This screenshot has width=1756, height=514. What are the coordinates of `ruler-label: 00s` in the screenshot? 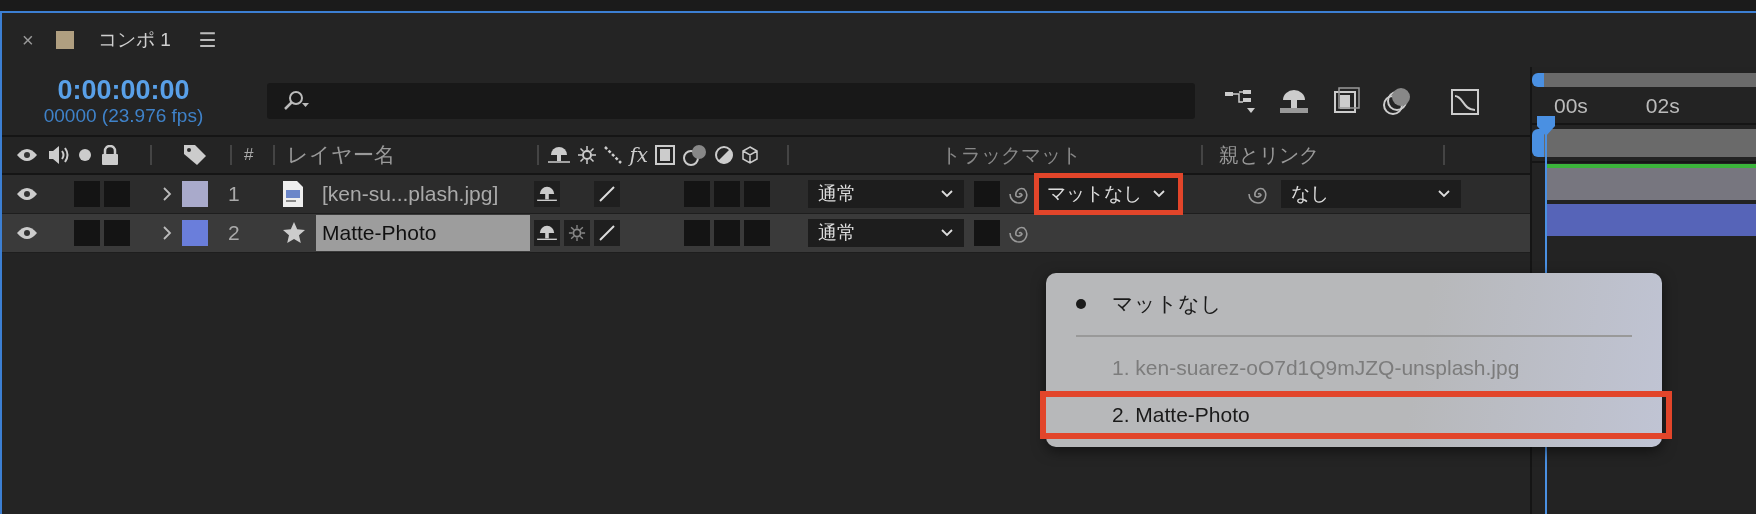 It's located at (1571, 106).